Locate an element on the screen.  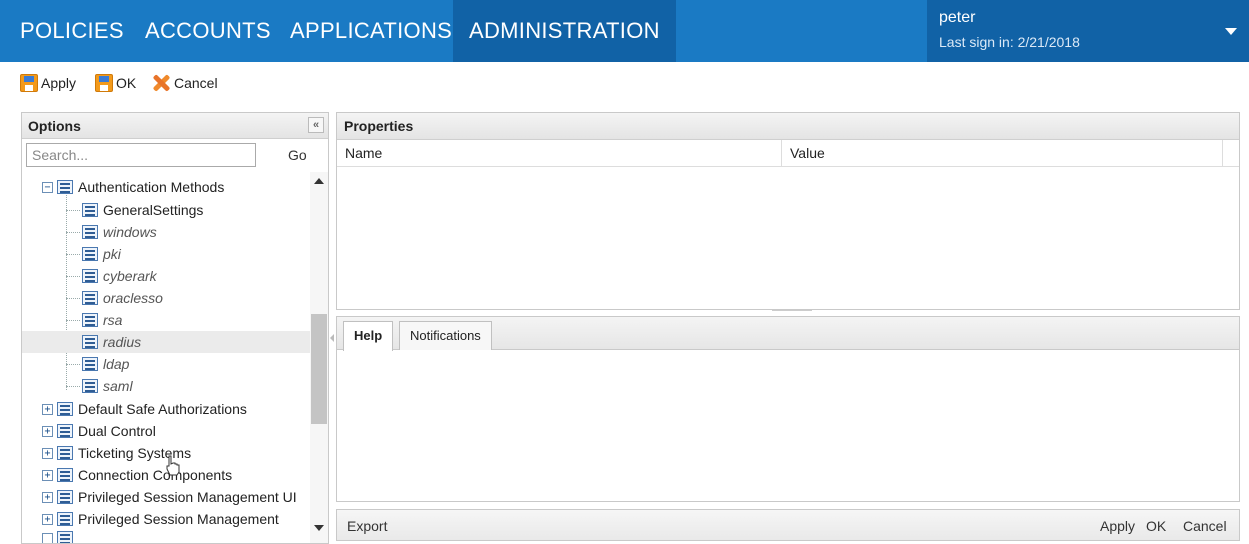
tree-node-oraclesso: oraclesso is located at coordinates (166, 298).